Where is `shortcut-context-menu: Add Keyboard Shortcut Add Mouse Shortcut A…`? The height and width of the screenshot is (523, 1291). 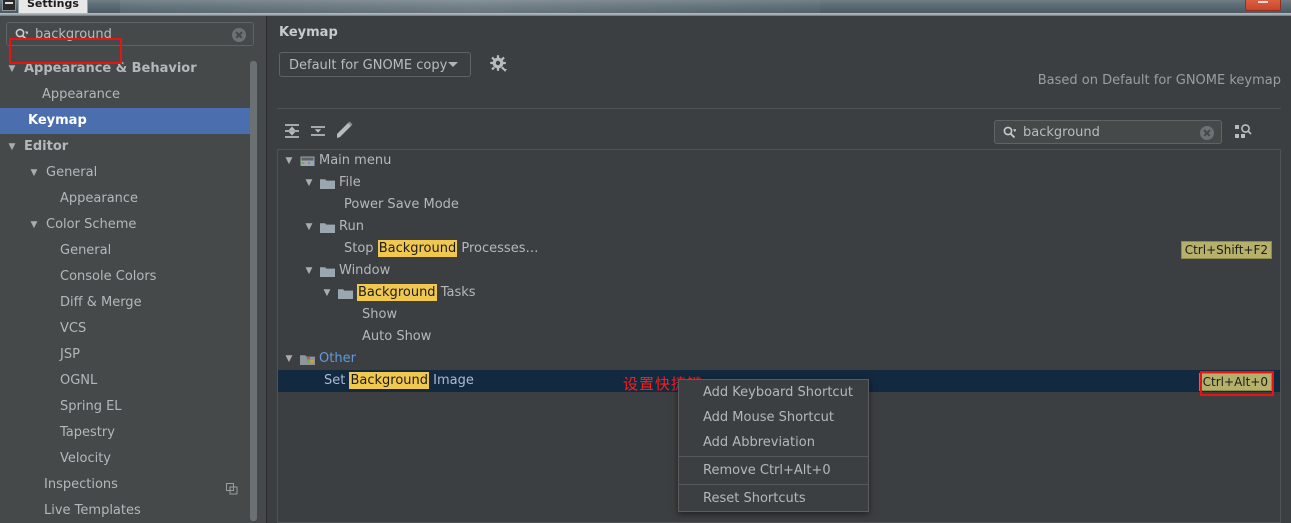
shortcut-context-menu: Add Keyboard Shortcut Add Mouse Shortcut A… is located at coordinates (773, 445).